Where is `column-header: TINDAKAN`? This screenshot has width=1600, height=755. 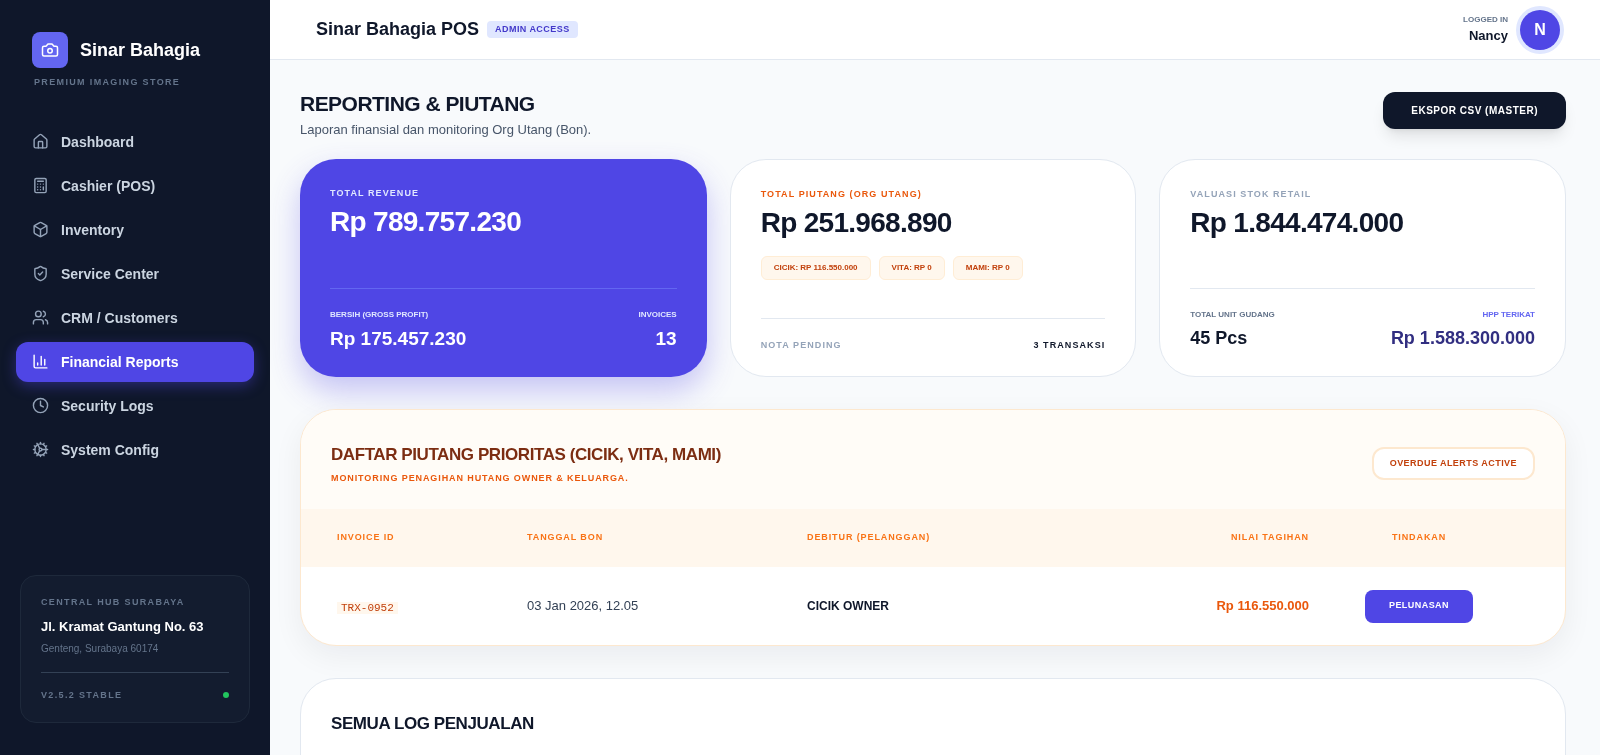
column-header: TINDAKAN is located at coordinates (1419, 538).